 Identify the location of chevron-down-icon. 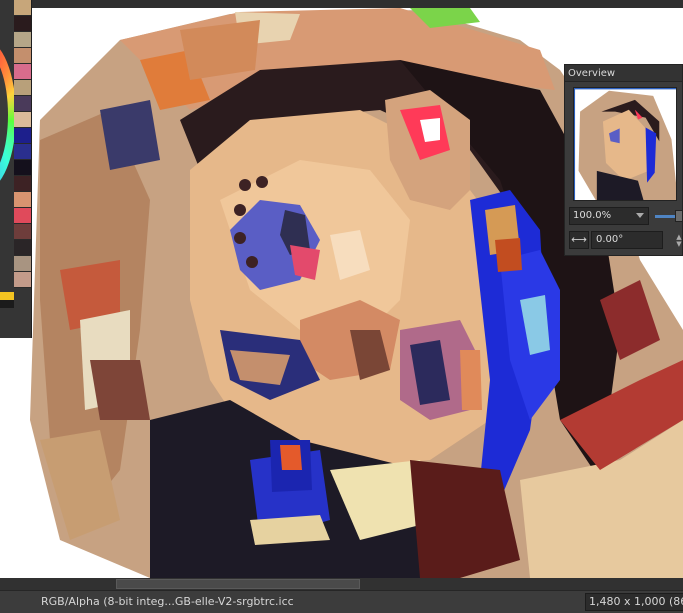
(640, 215).